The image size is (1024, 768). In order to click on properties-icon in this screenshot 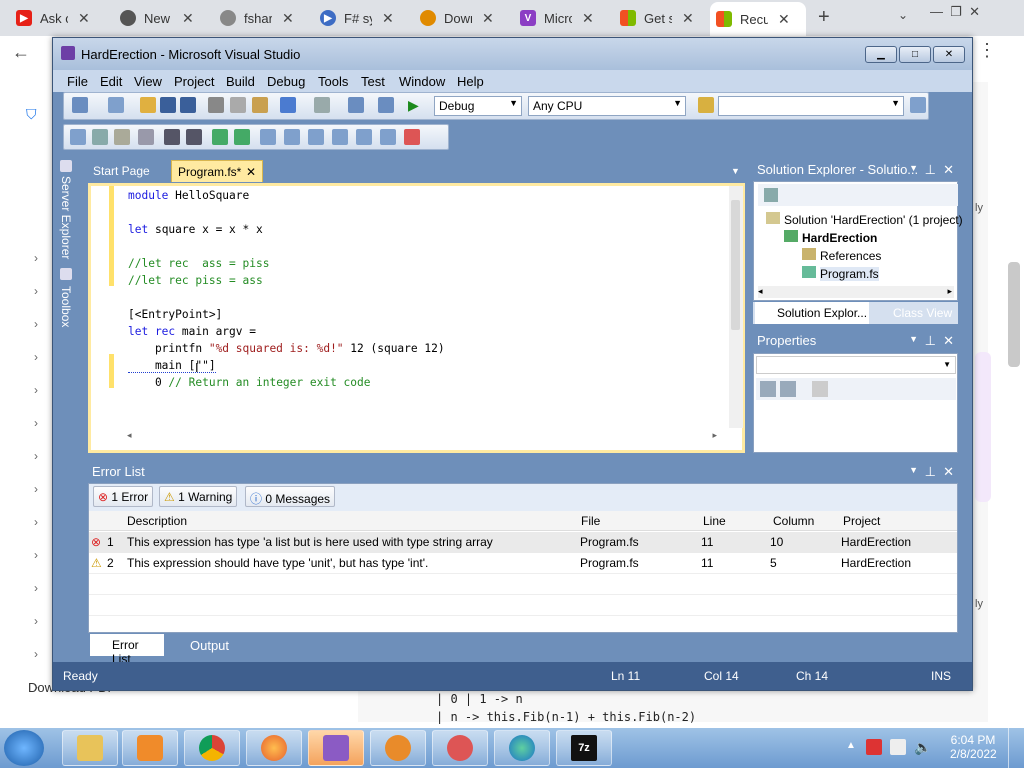, I will do `click(771, 195)`.